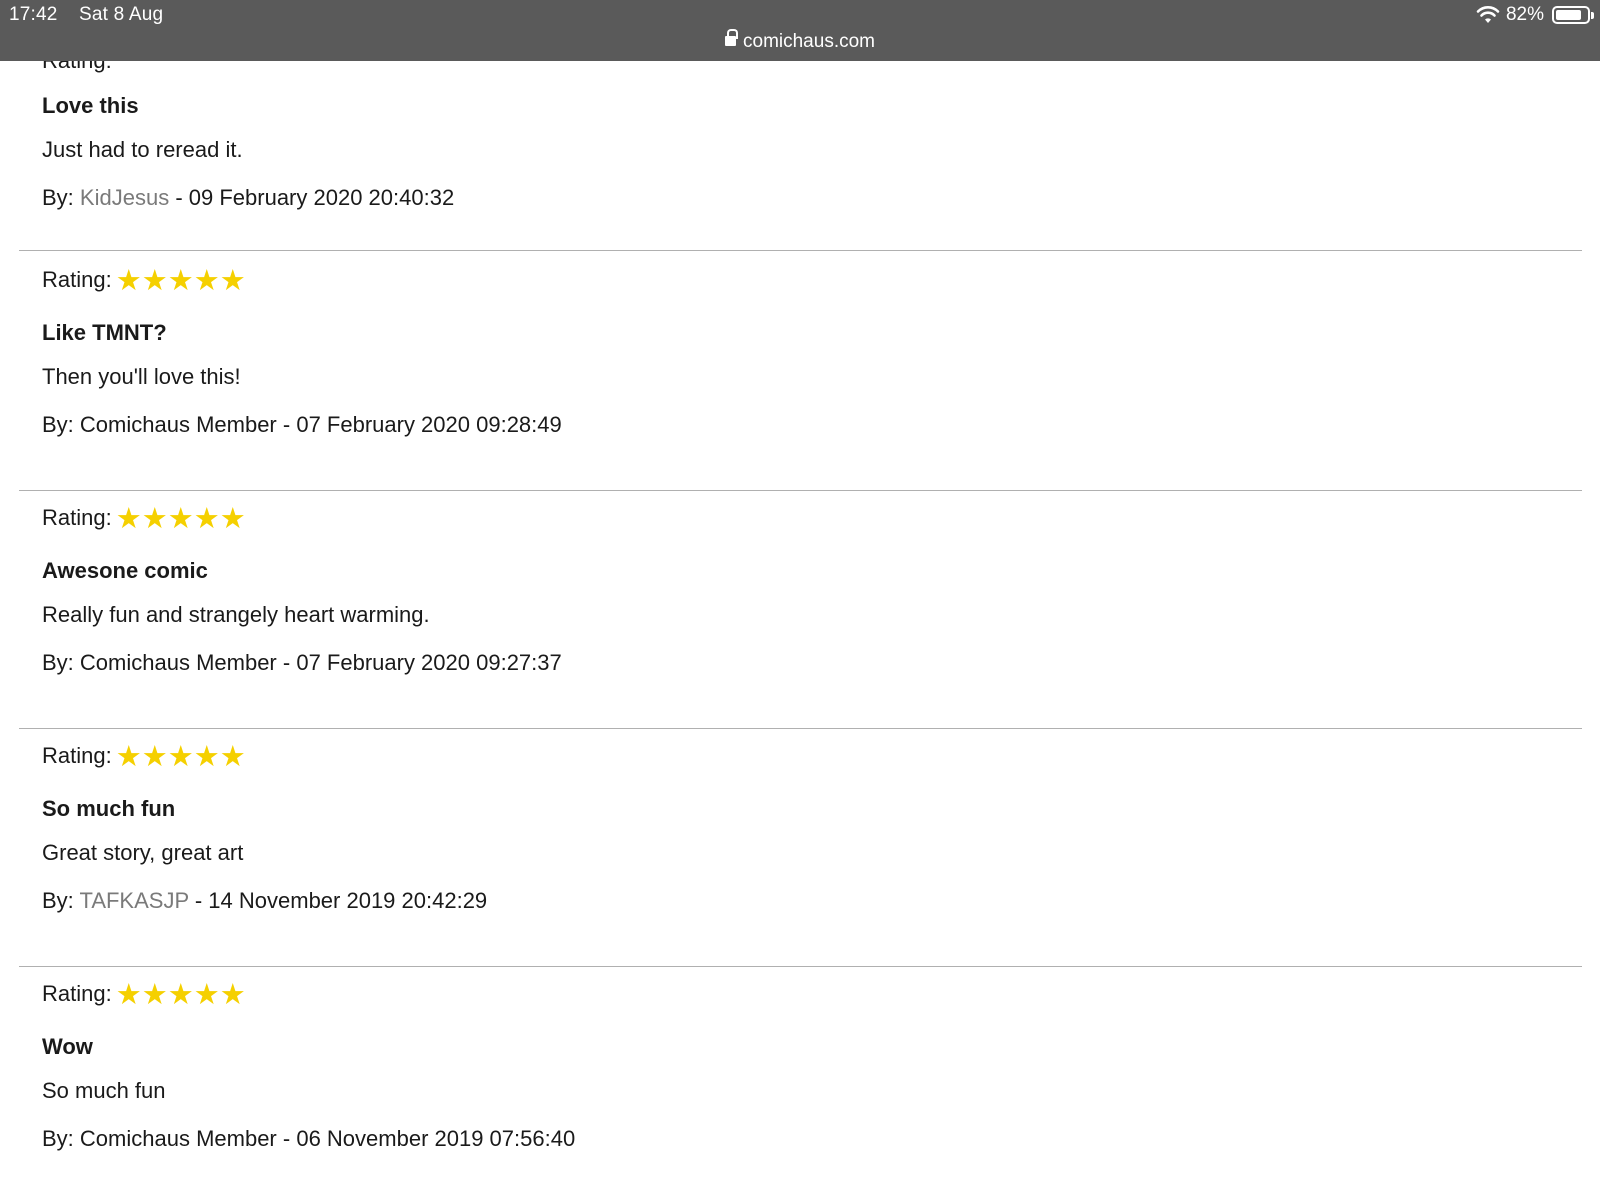 This screenshot has height=1200, width=1600. What do you see at coordinates (124, 197) in the screenshot?
I see `review-author-link: KidJesus` at bounding box center [124, 197].